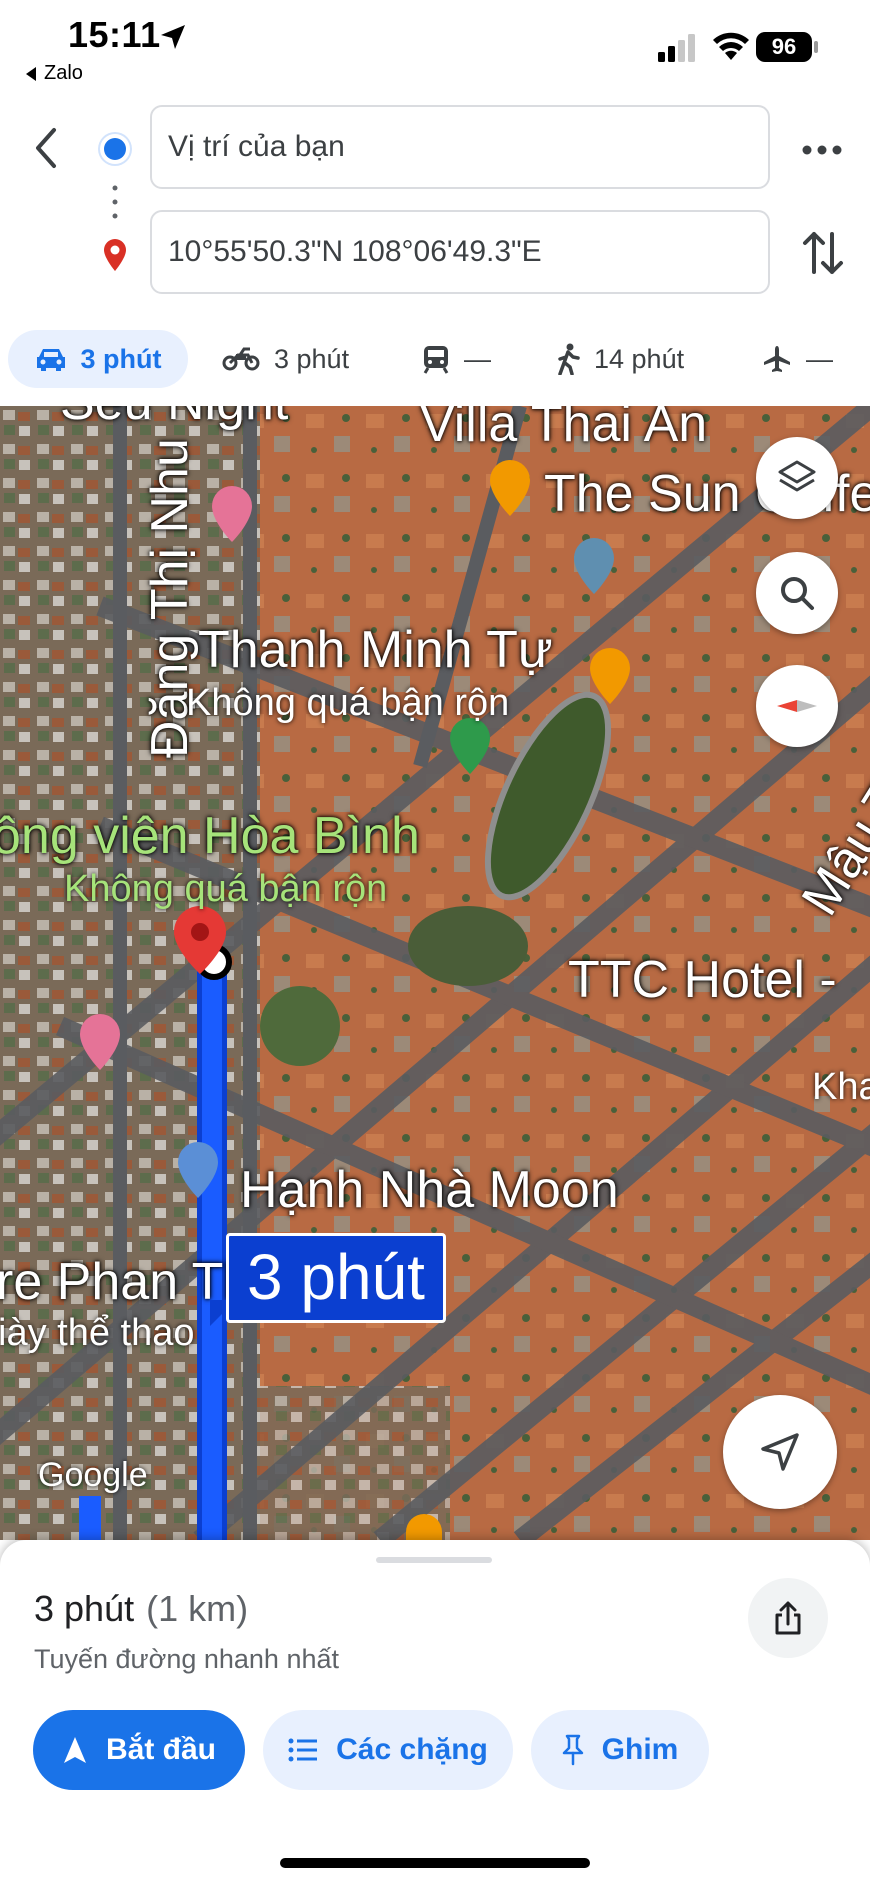 This screenshot has width=870, height=1883. I want to click on destination-field: 10°55'50.3"N 108°06'49.3"E, so click(460, 252).